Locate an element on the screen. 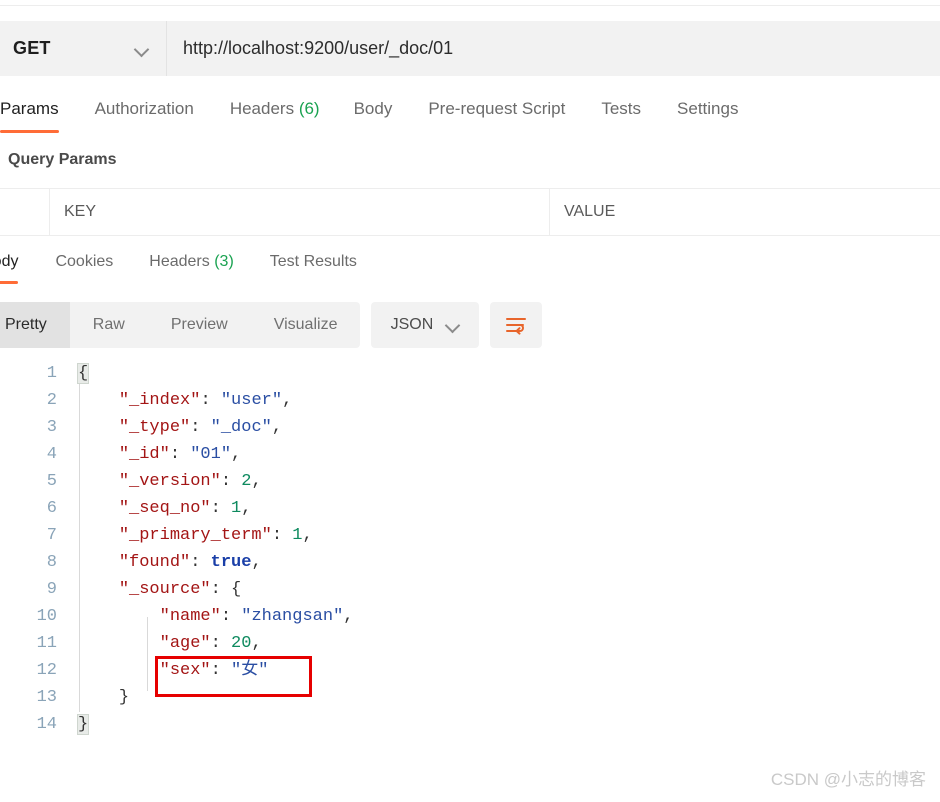  code-line-text: "_id": "01", is located at coordinates (180, 454).